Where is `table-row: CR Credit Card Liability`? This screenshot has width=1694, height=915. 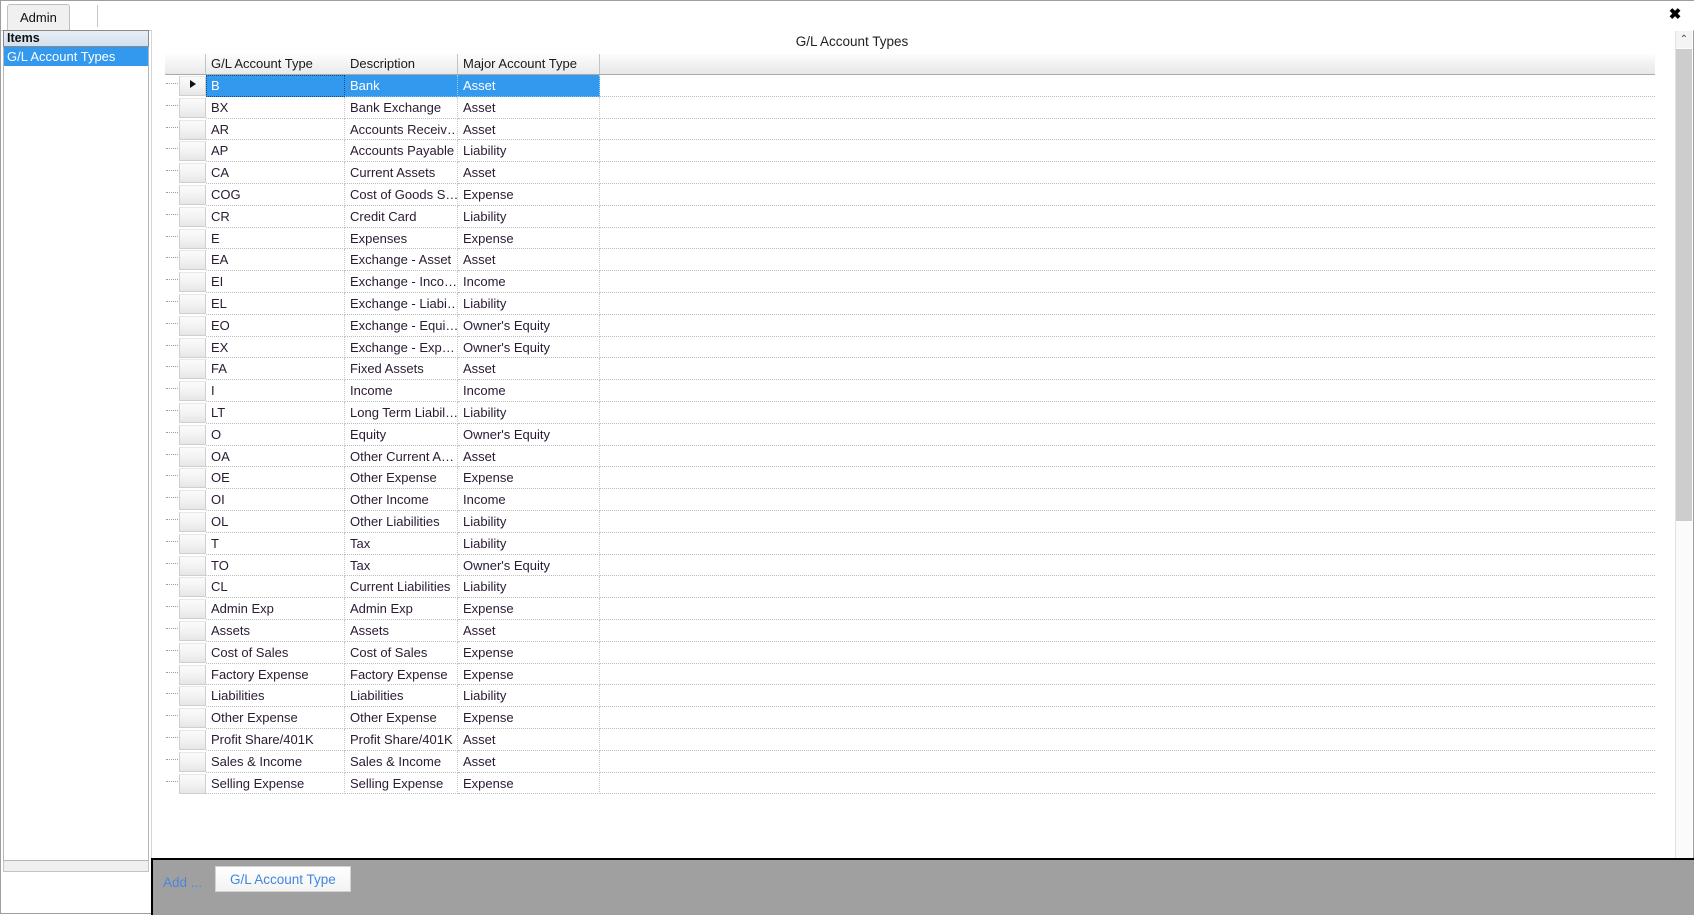
table-row: CR Credit Card Liability is located at coordinates (910, 216).